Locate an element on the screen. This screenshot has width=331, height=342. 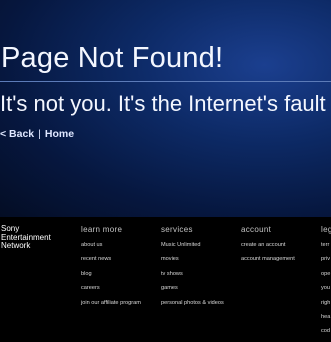
footer-link: terr is located at coordinates (326, 248).